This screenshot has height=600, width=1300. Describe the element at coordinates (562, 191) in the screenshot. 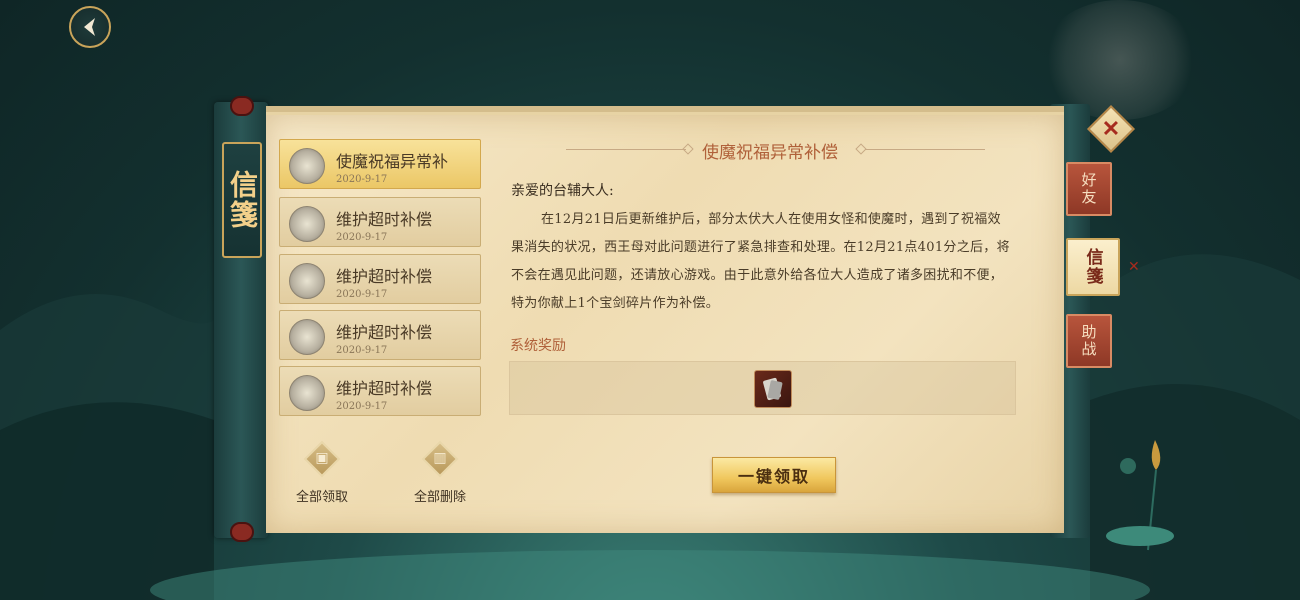

I see `mail-greeting: 亲爱的台辅大人:` at that location.